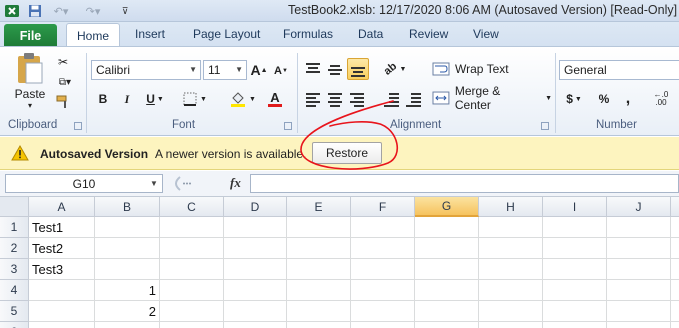  Describe the element at coordinates (281, 71) in the screenshot. I see `shrink-font-button: A ▼` at that location.